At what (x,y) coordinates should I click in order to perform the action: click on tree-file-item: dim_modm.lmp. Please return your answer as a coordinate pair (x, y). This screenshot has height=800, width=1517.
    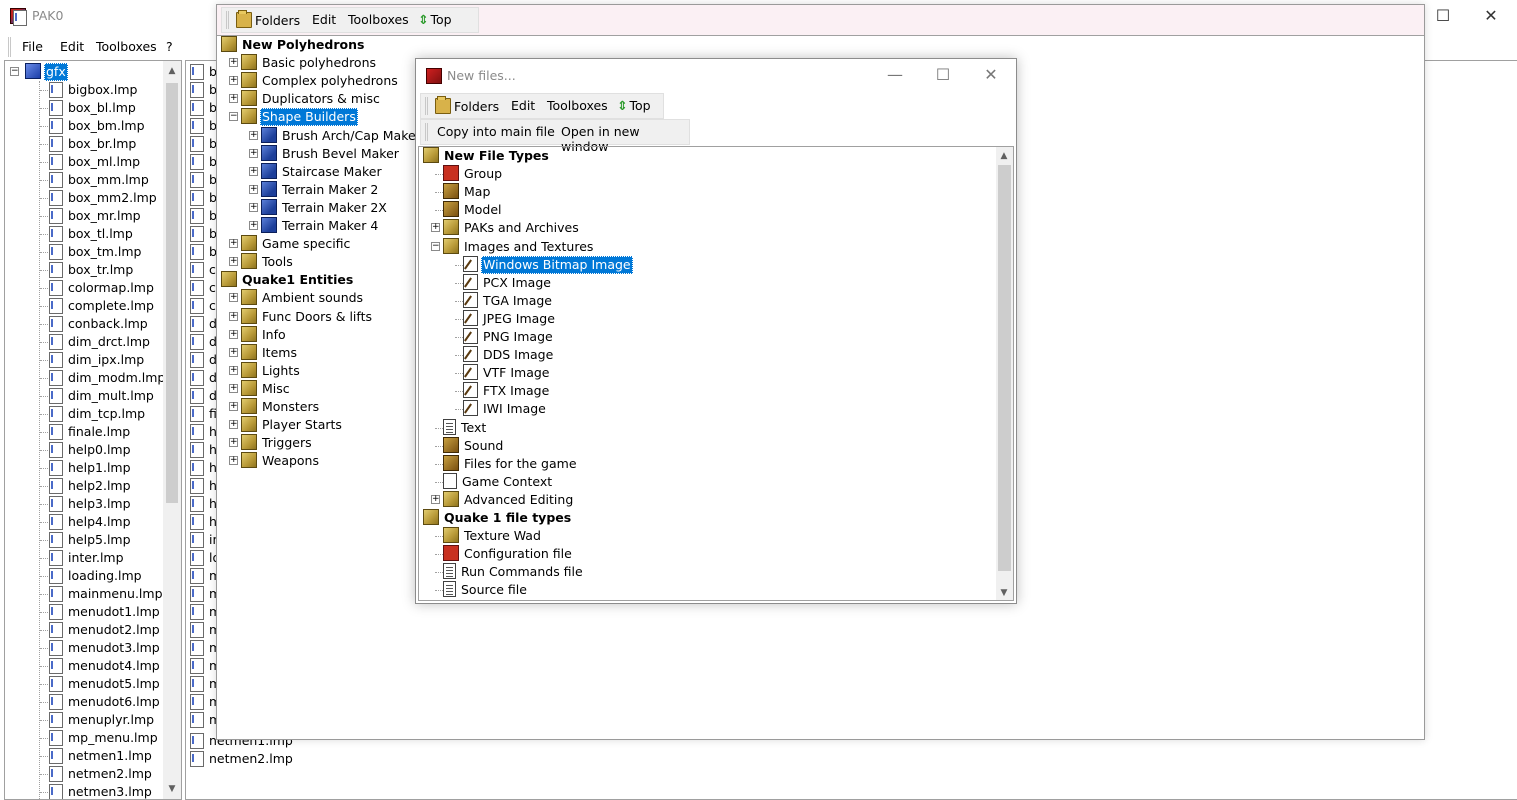
    Looking at the image, I should click on (107, 378).